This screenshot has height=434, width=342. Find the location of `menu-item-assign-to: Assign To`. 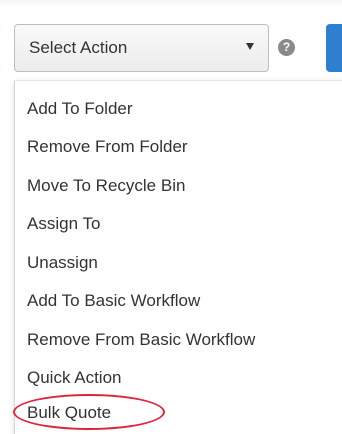

menu-item-assign-to: Assign To is located at coordinates (63, 224).